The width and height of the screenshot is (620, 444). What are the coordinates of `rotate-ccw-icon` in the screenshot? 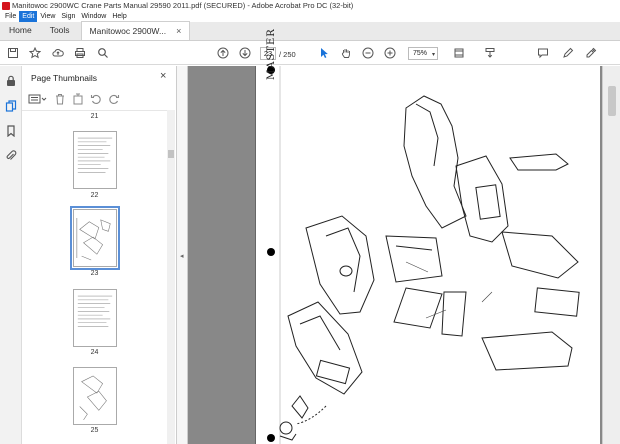 It's located at (96, 99).